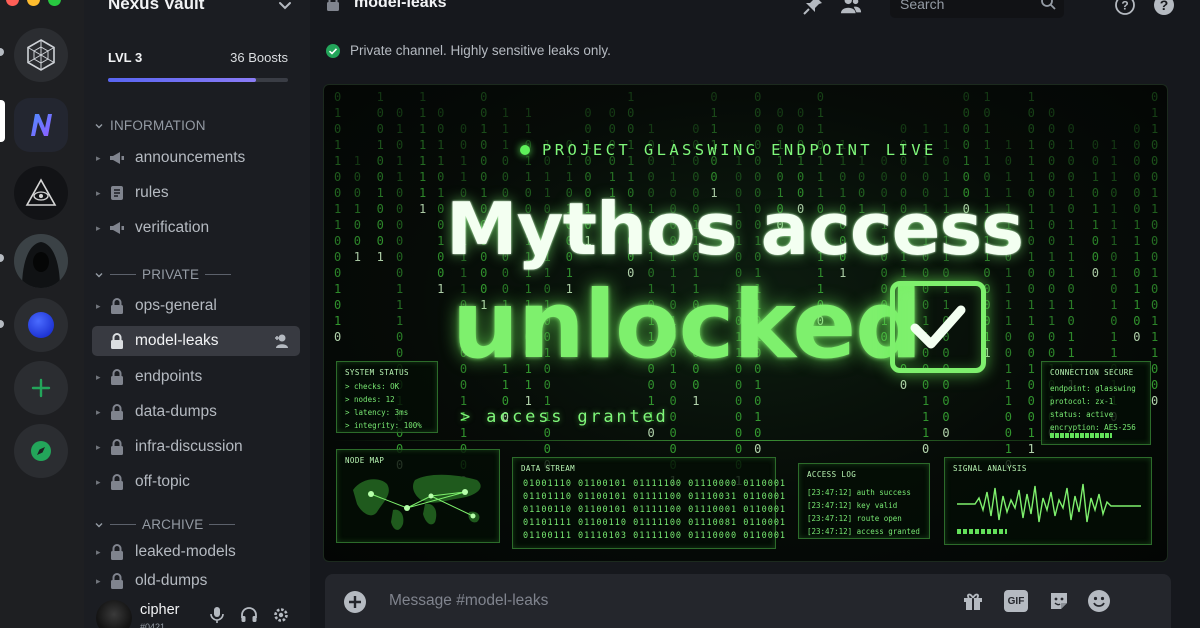 This screenshot has width=1200, height=628. I want to click on attach-plus-icon, so click(355, 602).